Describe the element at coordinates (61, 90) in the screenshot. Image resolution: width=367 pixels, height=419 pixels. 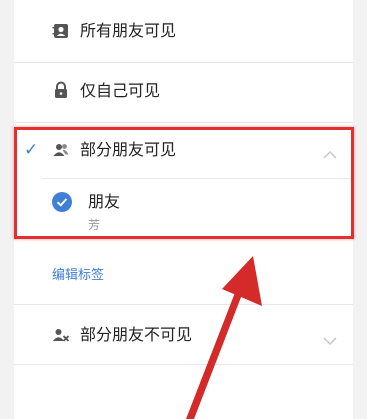
I see `lock-icon` at that location.